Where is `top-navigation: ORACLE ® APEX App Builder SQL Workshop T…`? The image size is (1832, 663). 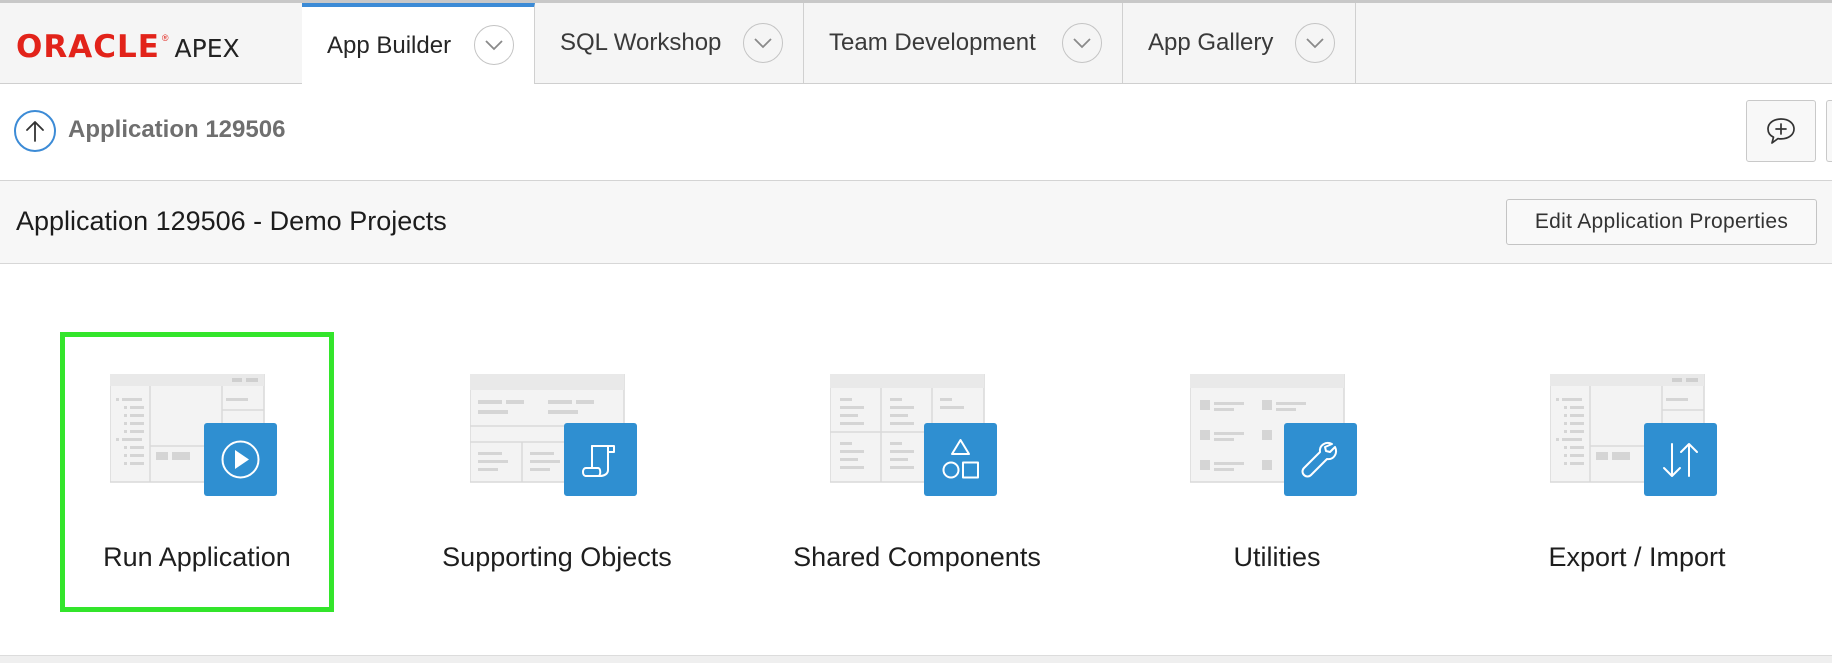 top-navigation: ORACLE ® APEX App Builder SQL Workshop T… is located at coordinates (916, 42).